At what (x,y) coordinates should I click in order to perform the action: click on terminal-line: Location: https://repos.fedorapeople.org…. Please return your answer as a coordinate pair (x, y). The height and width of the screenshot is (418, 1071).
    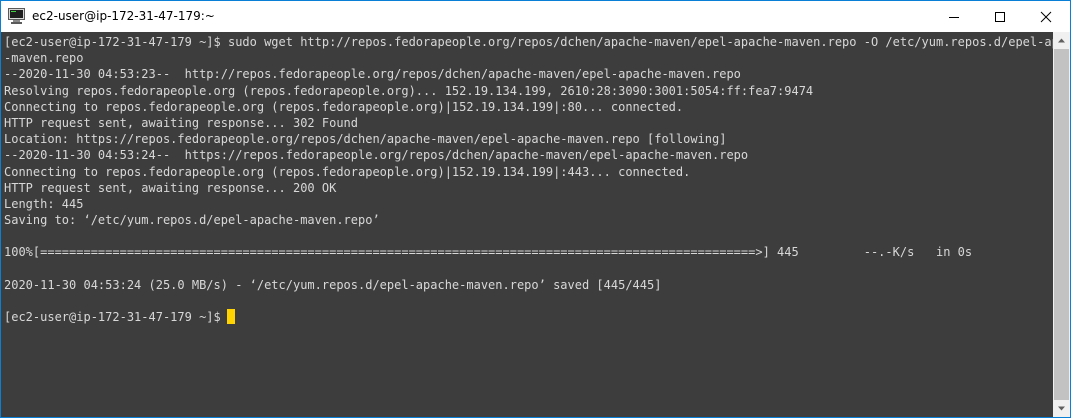
    Looking at the image, I should click on (365, 139).